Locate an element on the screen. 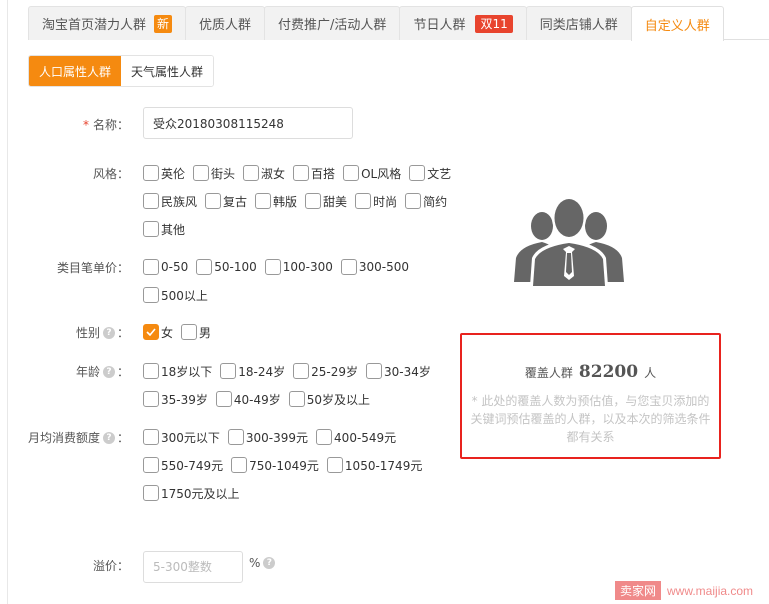 The height and width of the screenshot is (604, 769). age-option-35-39: 35-39岁 is located at coordinates (175, 399).